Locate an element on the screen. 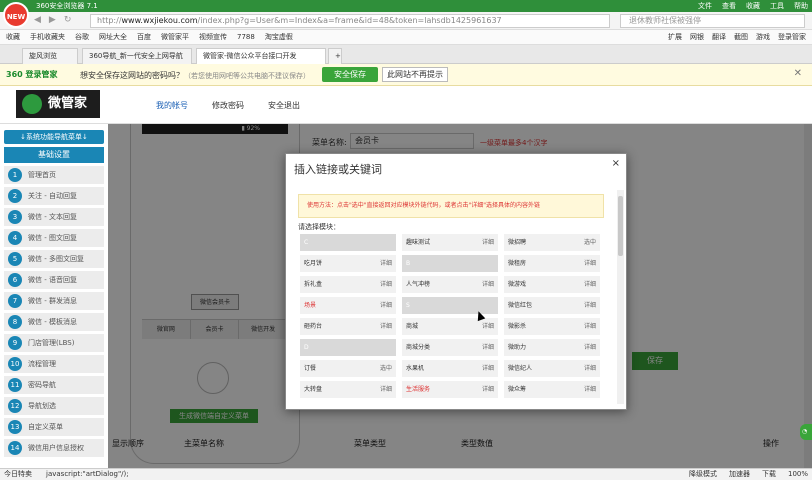 The image size is (812, 480). menu-item: 工具 is located at coordinates (777, 6).